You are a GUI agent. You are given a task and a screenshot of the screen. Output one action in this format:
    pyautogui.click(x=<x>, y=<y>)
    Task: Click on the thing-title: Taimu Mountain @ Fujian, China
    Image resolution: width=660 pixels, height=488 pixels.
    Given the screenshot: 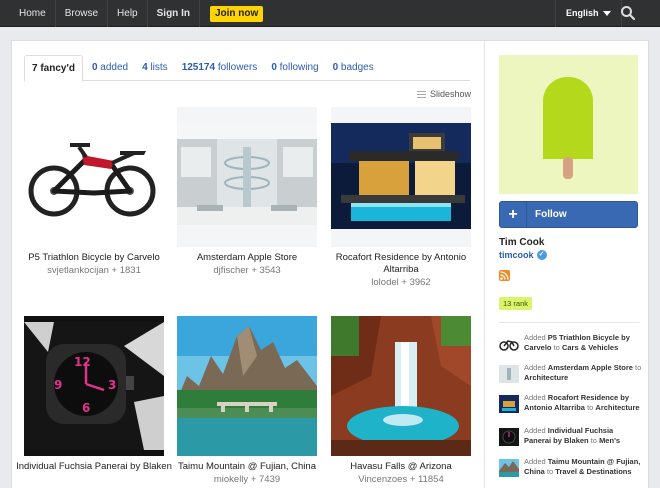 What is the action you would take?
    pyautogui.click(x=247, y=467)
    